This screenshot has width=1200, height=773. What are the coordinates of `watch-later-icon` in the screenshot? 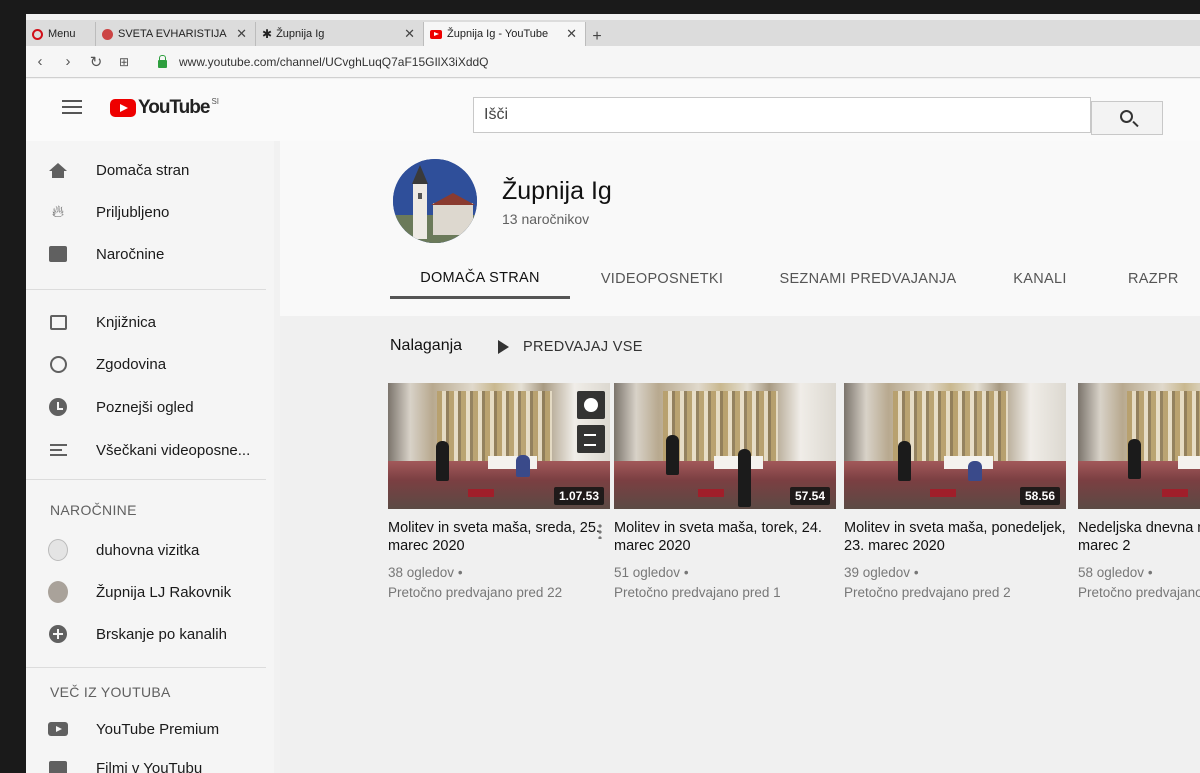 It's located at (591, 405).